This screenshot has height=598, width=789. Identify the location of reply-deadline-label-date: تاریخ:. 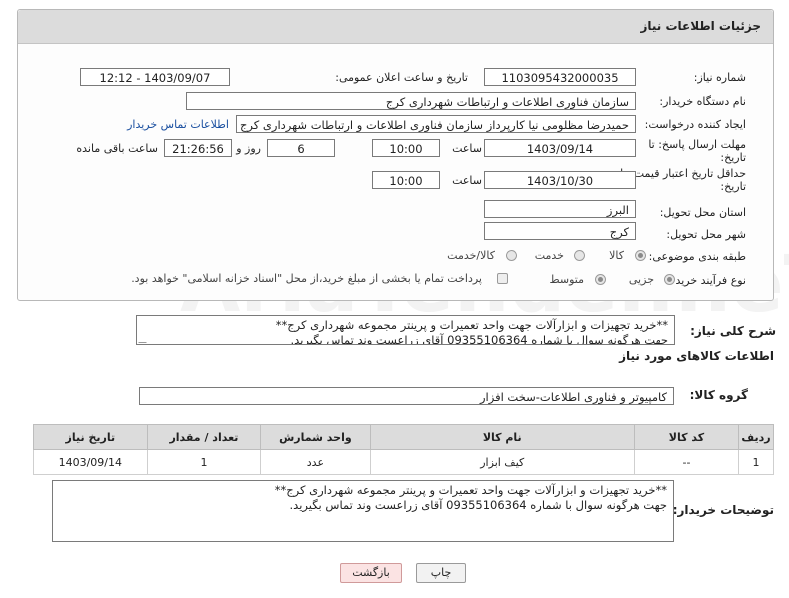
(733, 157).